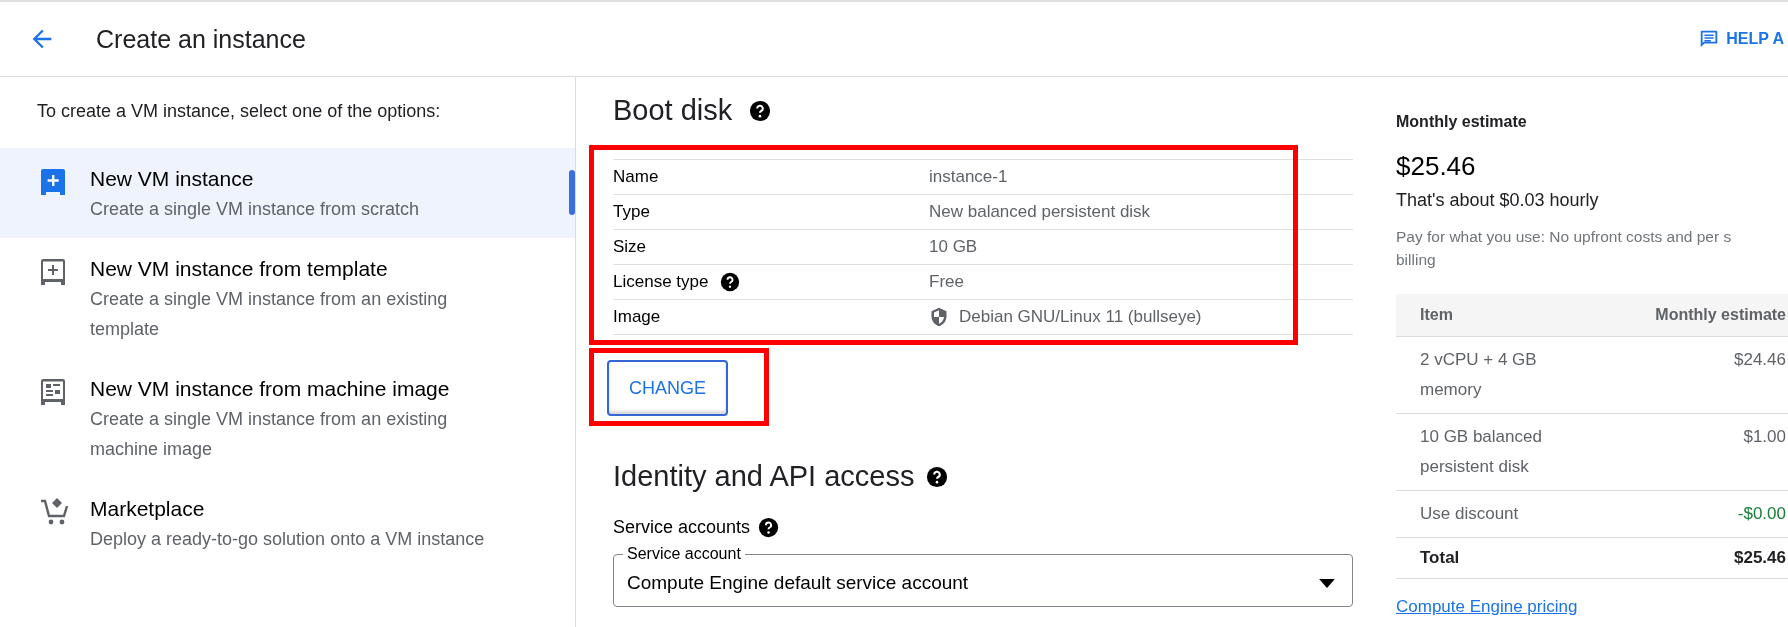 The height and width of the screenshot is (627, 1788). Describe the element at coordinates (667, 388) in the screenshot. I see `change-button: CHANGE` at that location.